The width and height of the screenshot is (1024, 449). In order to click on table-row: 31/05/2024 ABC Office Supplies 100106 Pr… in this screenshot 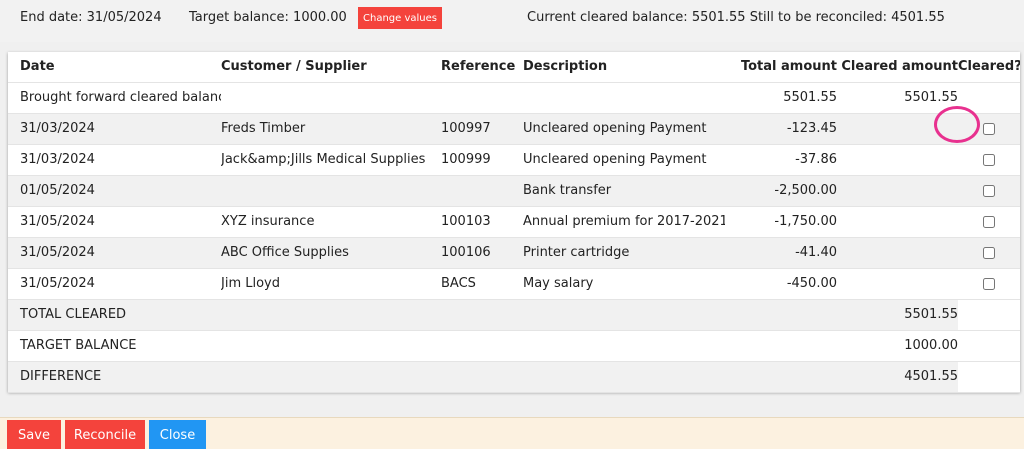, I will do `click(514, 253)`.